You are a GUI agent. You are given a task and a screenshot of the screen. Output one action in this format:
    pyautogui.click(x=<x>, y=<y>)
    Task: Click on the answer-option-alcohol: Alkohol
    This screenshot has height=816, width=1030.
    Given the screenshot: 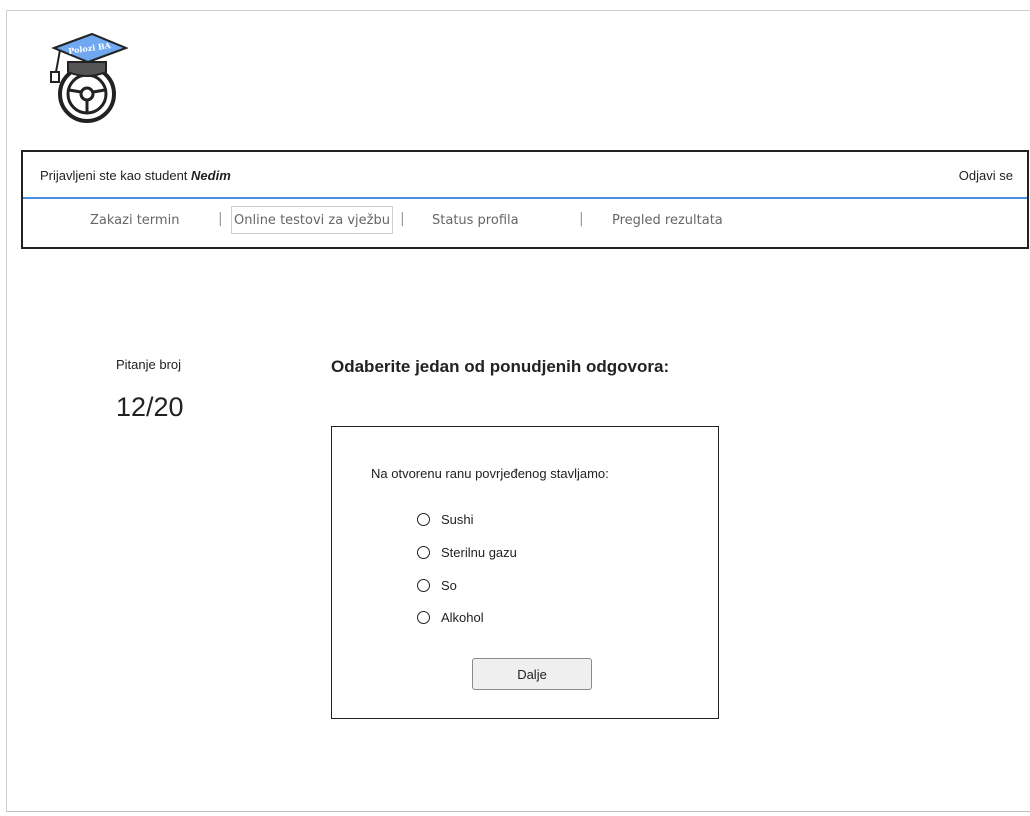 What is the action you would take?
    pyautogui.click(x=450, y=617)
    